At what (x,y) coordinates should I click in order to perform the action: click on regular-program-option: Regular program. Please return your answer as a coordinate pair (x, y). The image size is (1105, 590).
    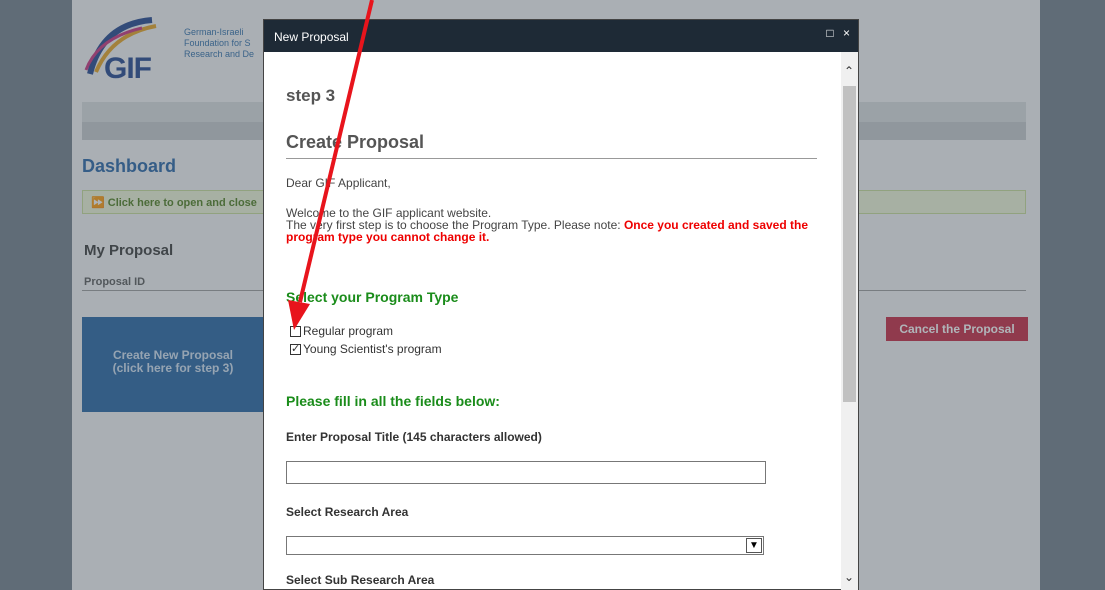
    Looking at the image, I should click on (341, 331).